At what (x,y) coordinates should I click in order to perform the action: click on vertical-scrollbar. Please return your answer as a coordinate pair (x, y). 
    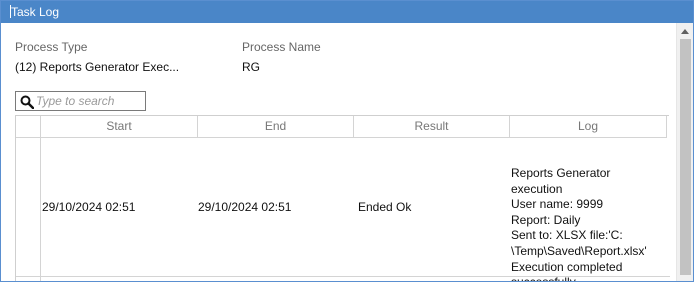
    Looking at the image, I should click on (684, 152).